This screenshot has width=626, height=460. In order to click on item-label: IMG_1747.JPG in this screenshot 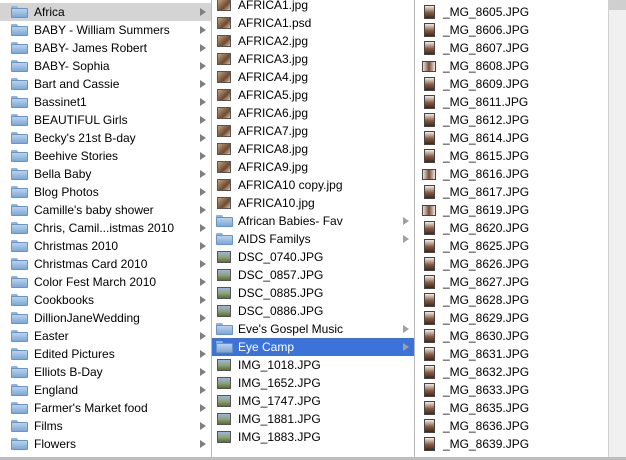, I will do `click(279, 401)`.